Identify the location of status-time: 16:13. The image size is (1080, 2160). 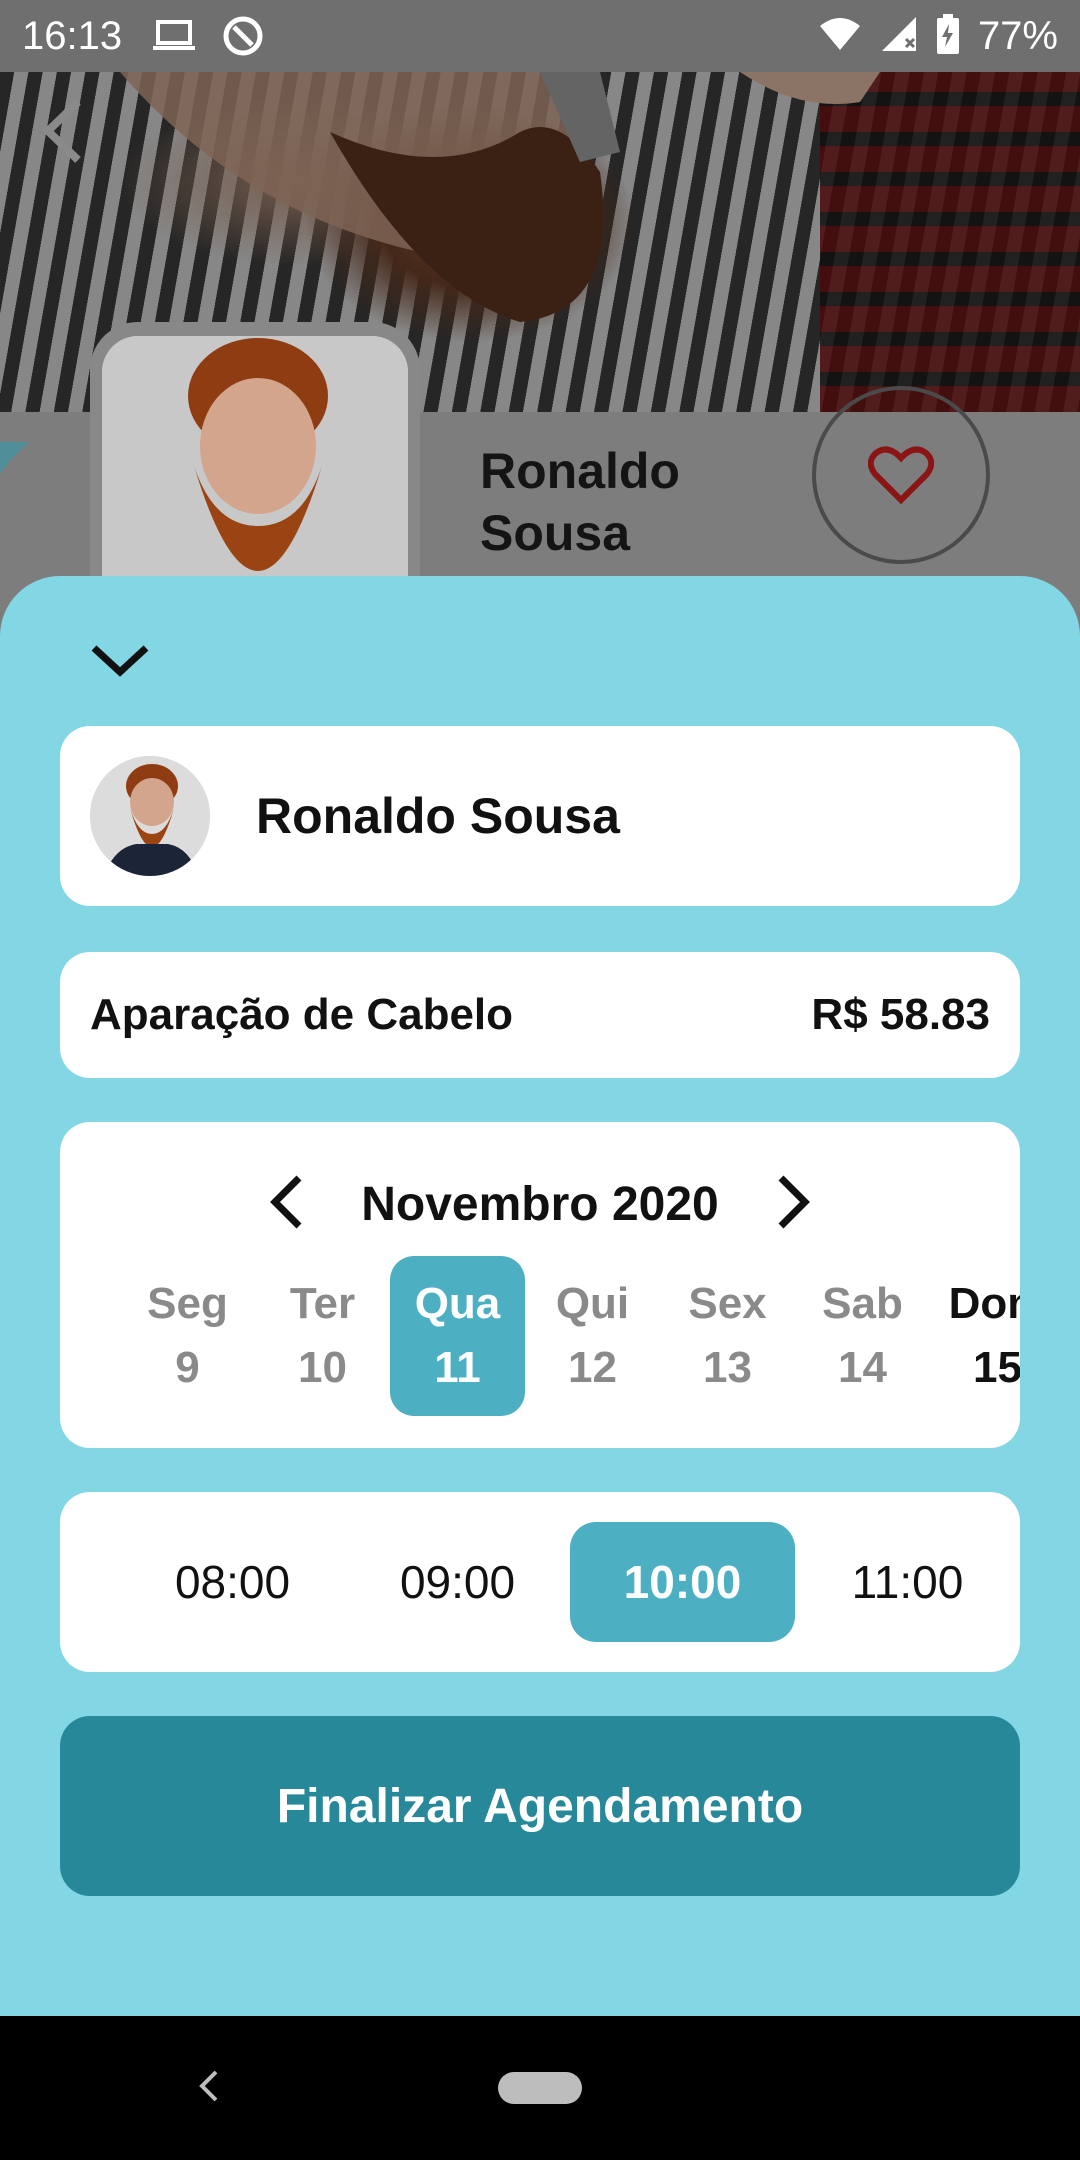
(72, 35).